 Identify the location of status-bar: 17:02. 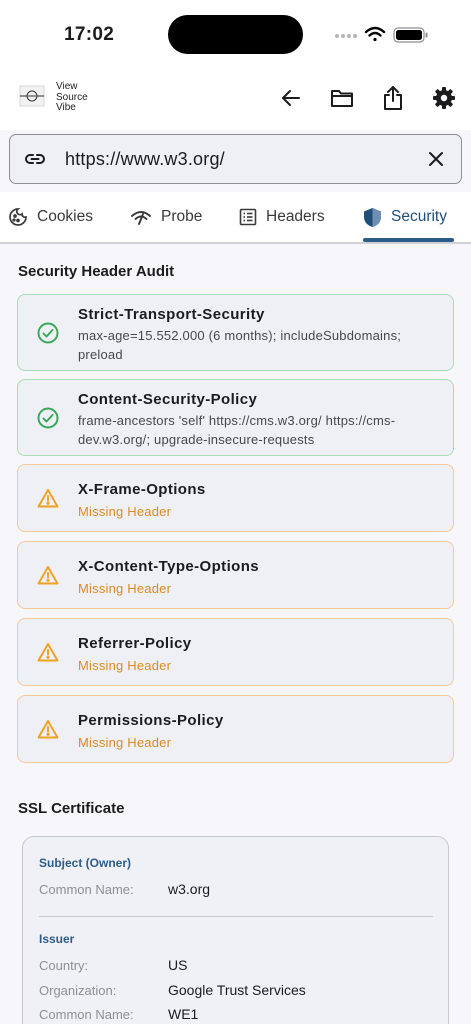
(235, 35).